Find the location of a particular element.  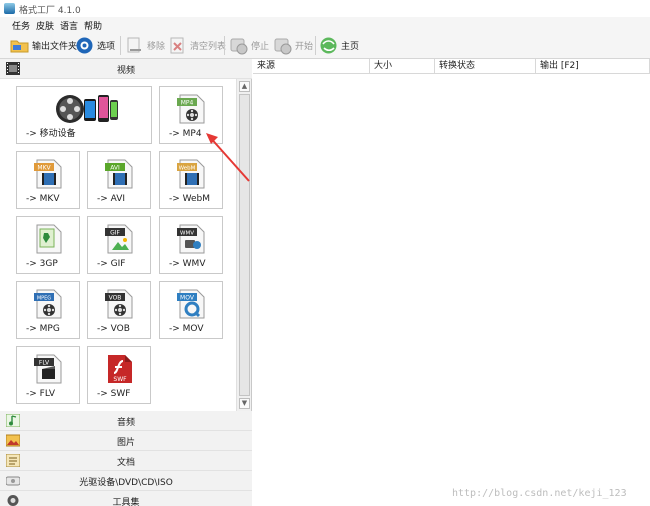

clear-list-button: 清空列表 is located at coordinates (197, 45).